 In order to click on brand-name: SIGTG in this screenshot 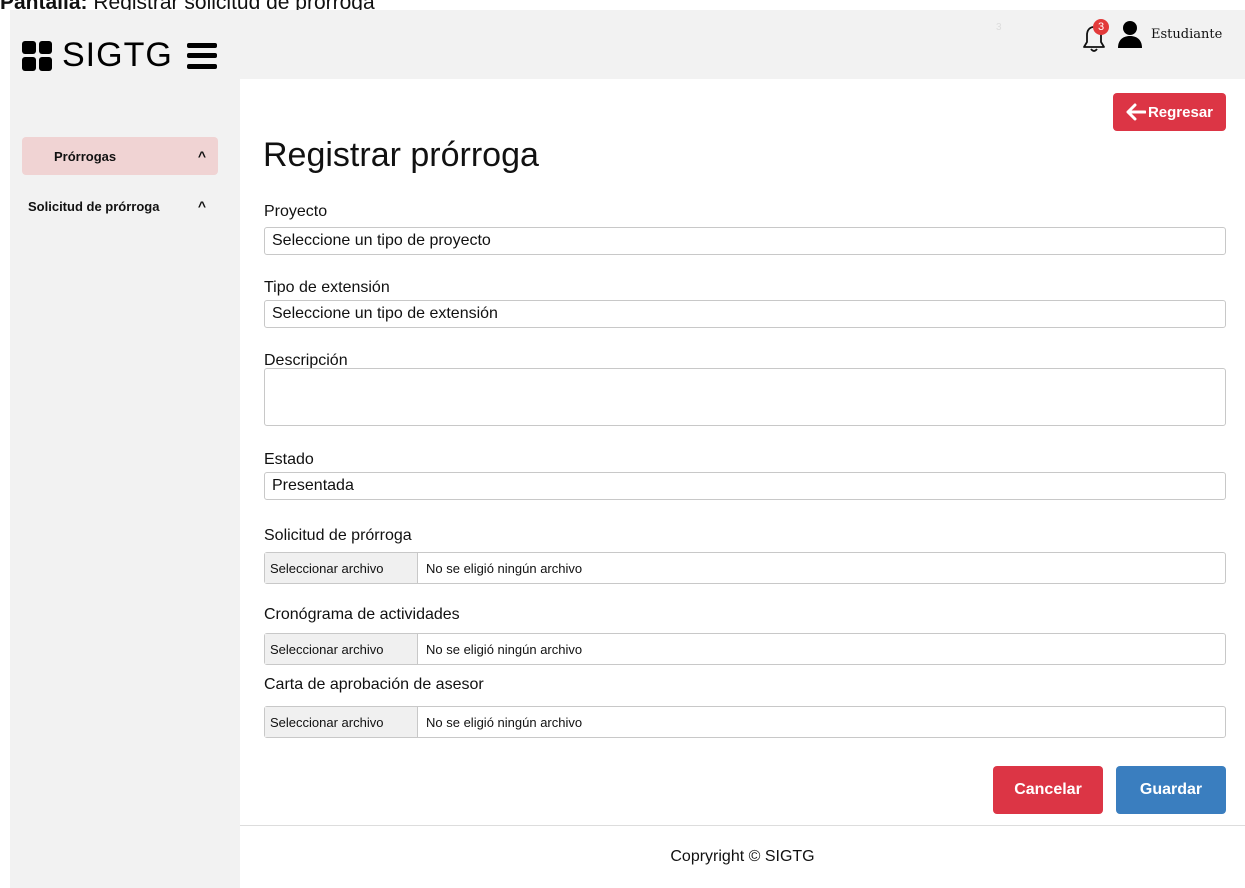, I will do `click(117, 55)`.